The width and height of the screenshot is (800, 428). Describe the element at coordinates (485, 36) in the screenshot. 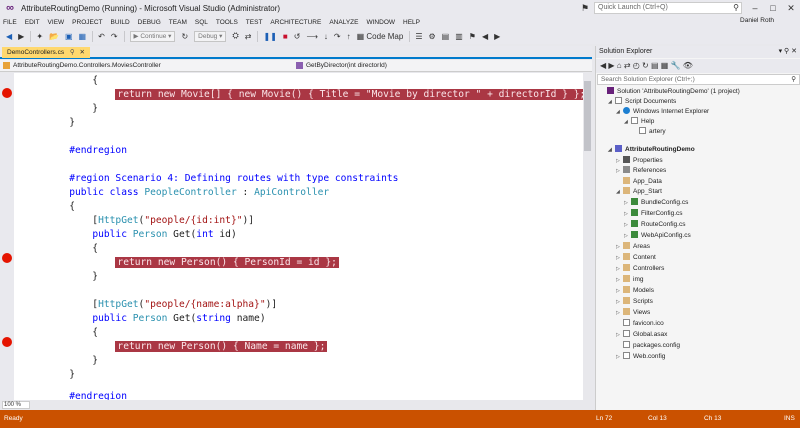

I see `prev-bookmark-icon: ◀` at that location.